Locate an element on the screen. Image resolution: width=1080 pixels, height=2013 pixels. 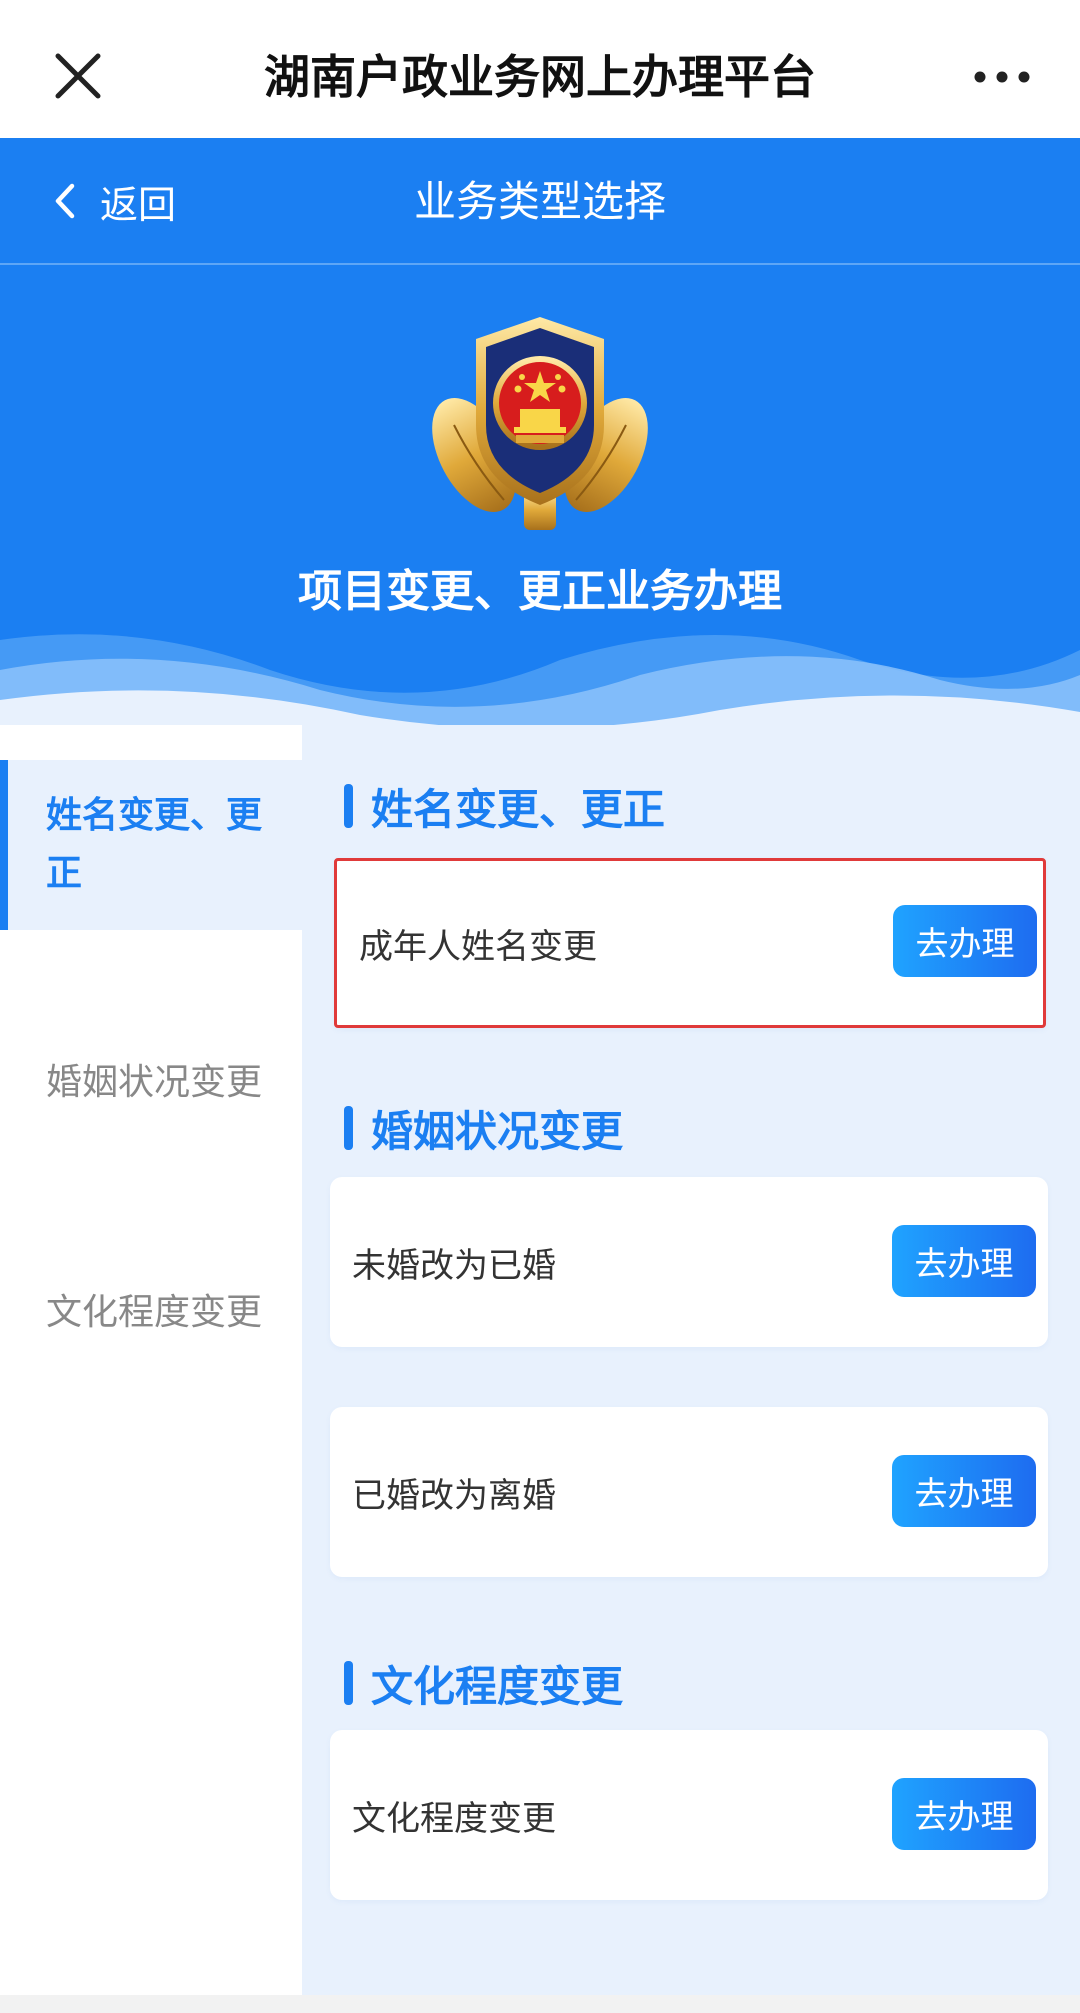
bottom-edge is located at coordinates (540, 2004).